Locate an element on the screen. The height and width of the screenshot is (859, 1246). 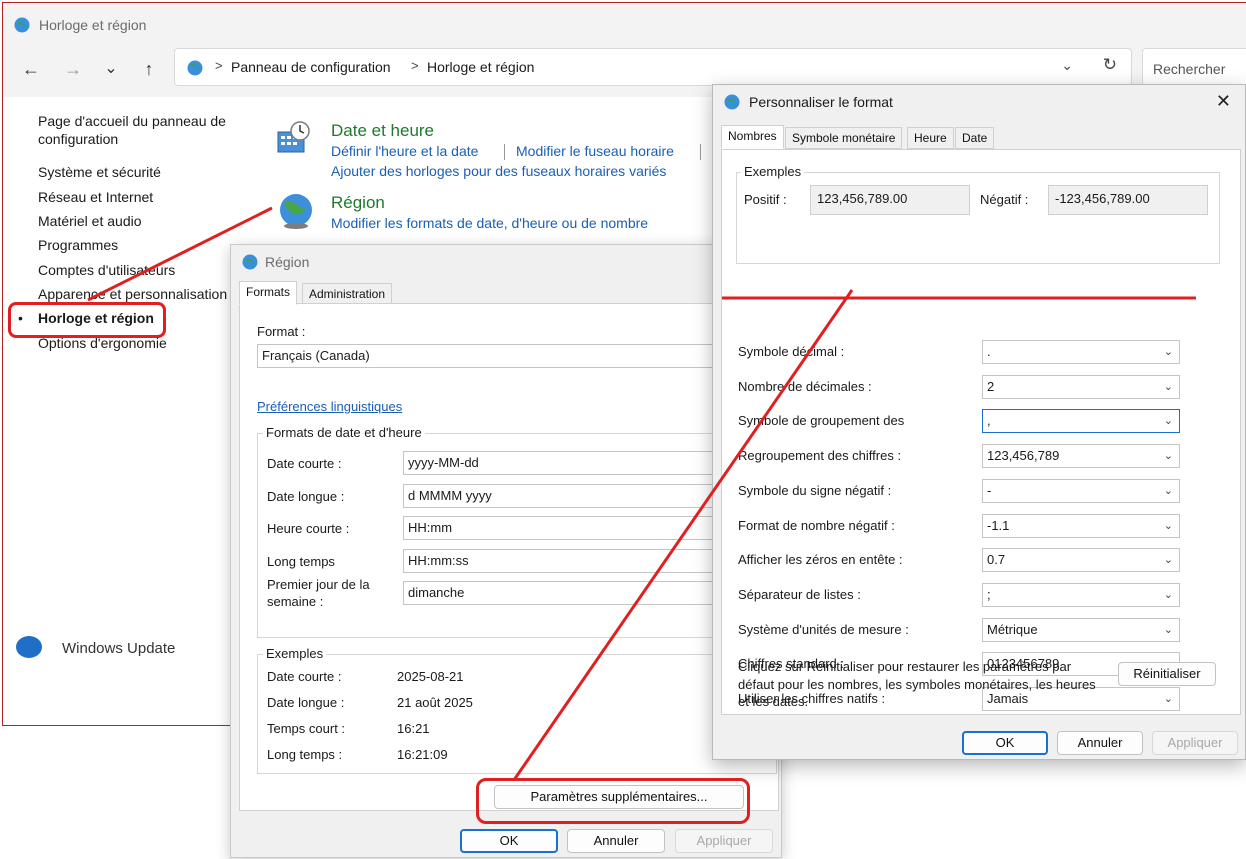
measurement-system-value: Métrique is located at coordinates (1012, 629).